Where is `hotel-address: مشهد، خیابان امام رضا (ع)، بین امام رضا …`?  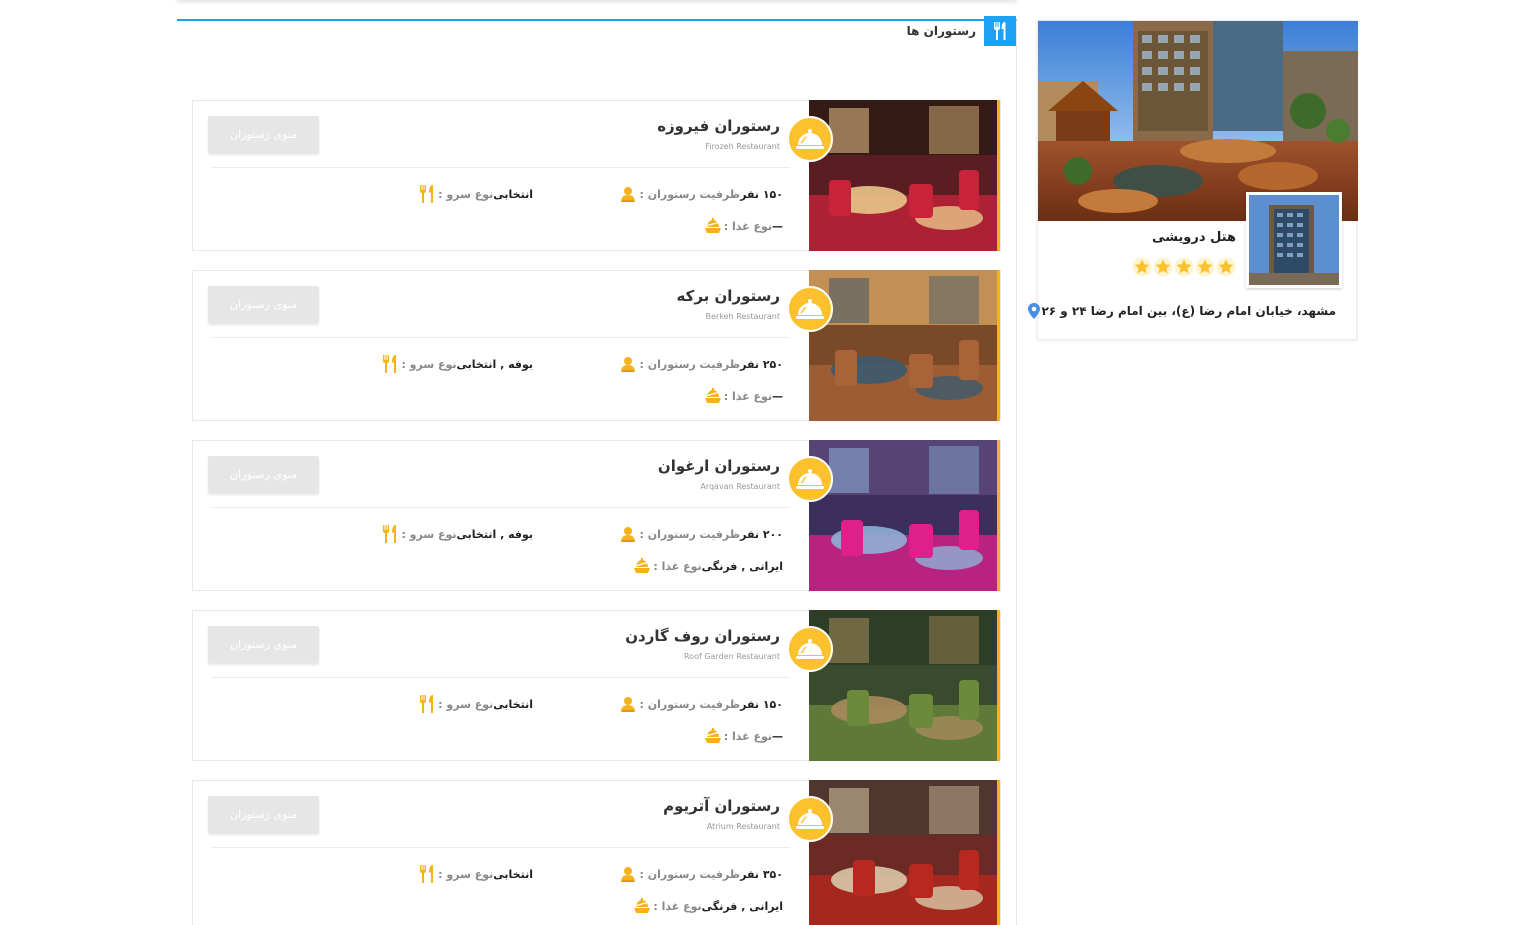
hotel-address: مشهد، خیابان امام رضا (ع)، بین امام رضا … is located at coordinates (1178, 311).